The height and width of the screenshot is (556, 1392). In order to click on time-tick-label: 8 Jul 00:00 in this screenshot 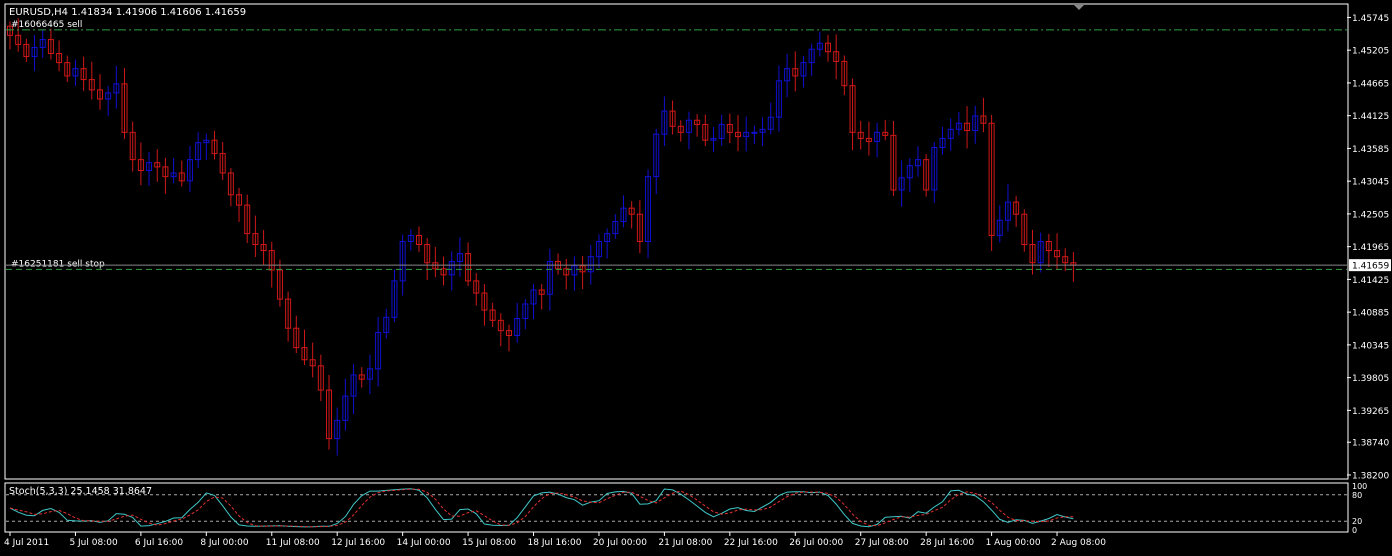, I will do `click(224, 543)`.